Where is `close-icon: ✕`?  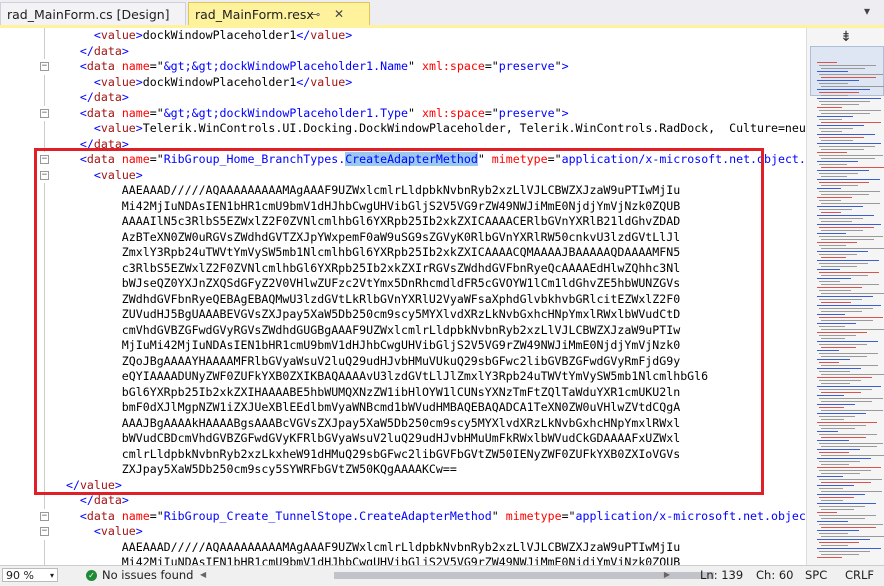 close-icon: ✕ is located at coordinates (339, 14).